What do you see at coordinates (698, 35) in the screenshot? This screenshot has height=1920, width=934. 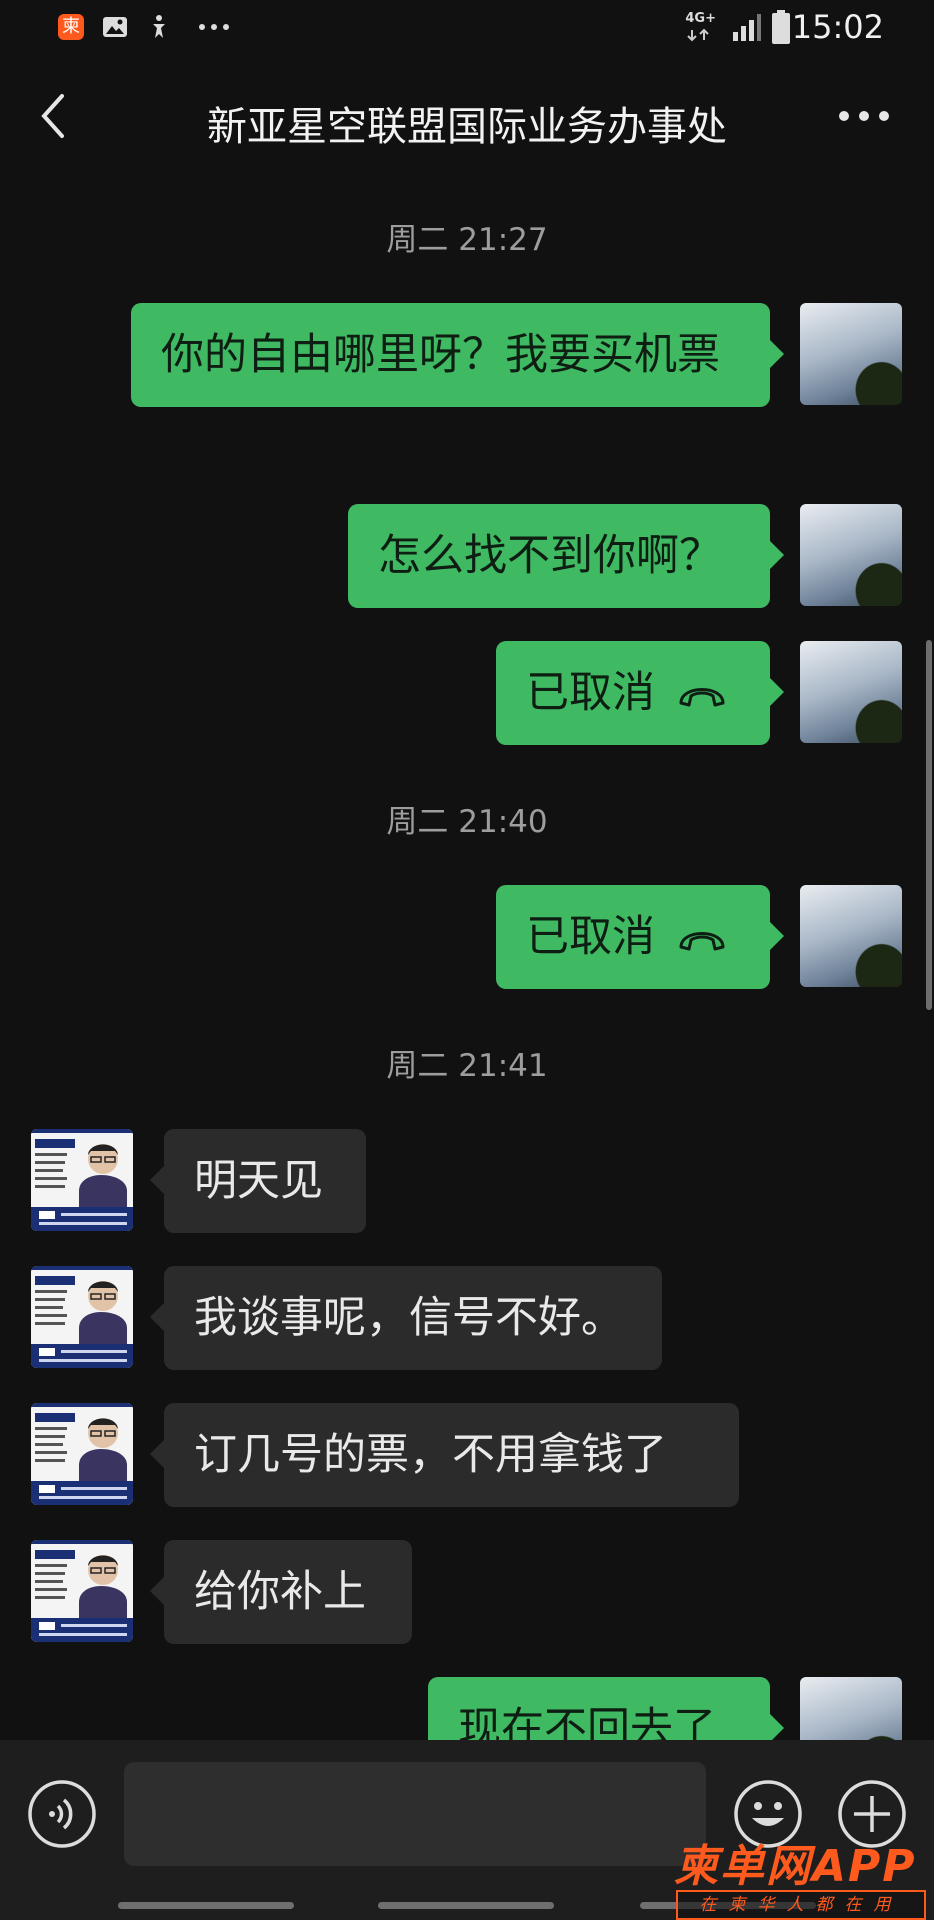 I see `data-arrows-icon` at bounding box center [698, 35].